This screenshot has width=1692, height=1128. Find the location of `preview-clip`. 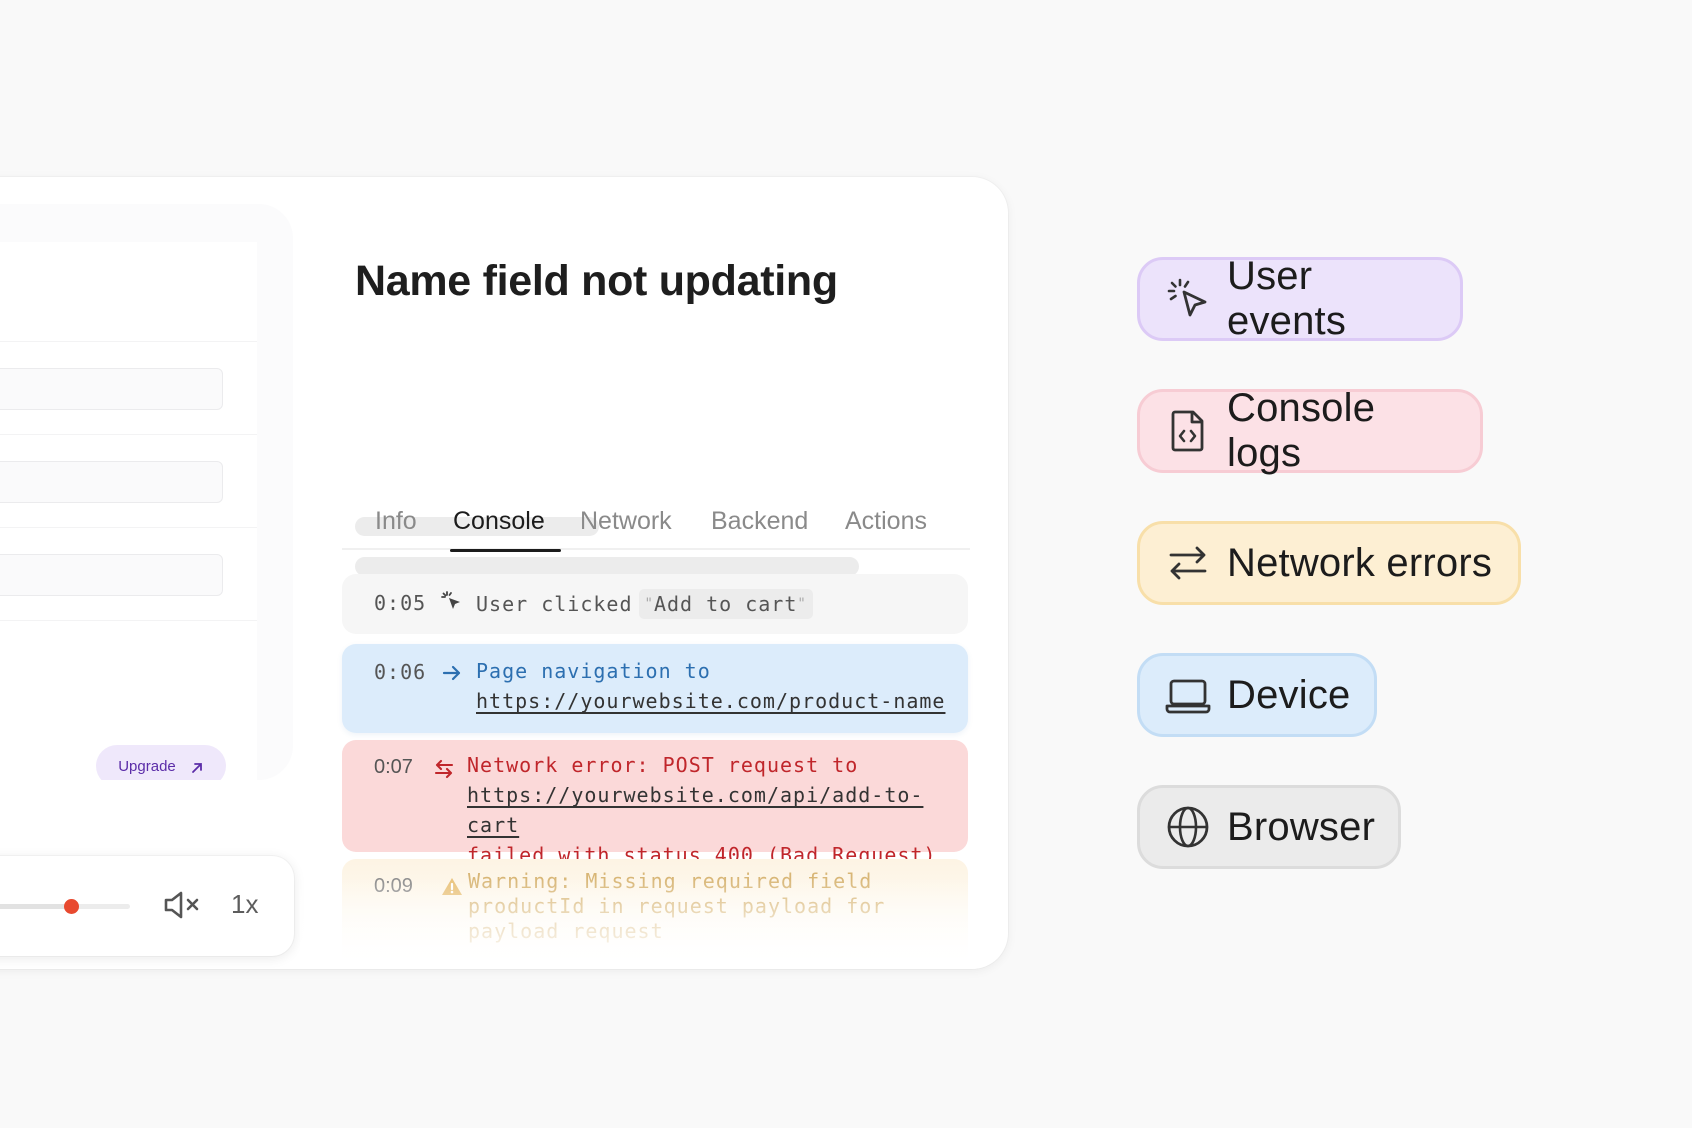

preview-clip is located at coordinates (146, 800).